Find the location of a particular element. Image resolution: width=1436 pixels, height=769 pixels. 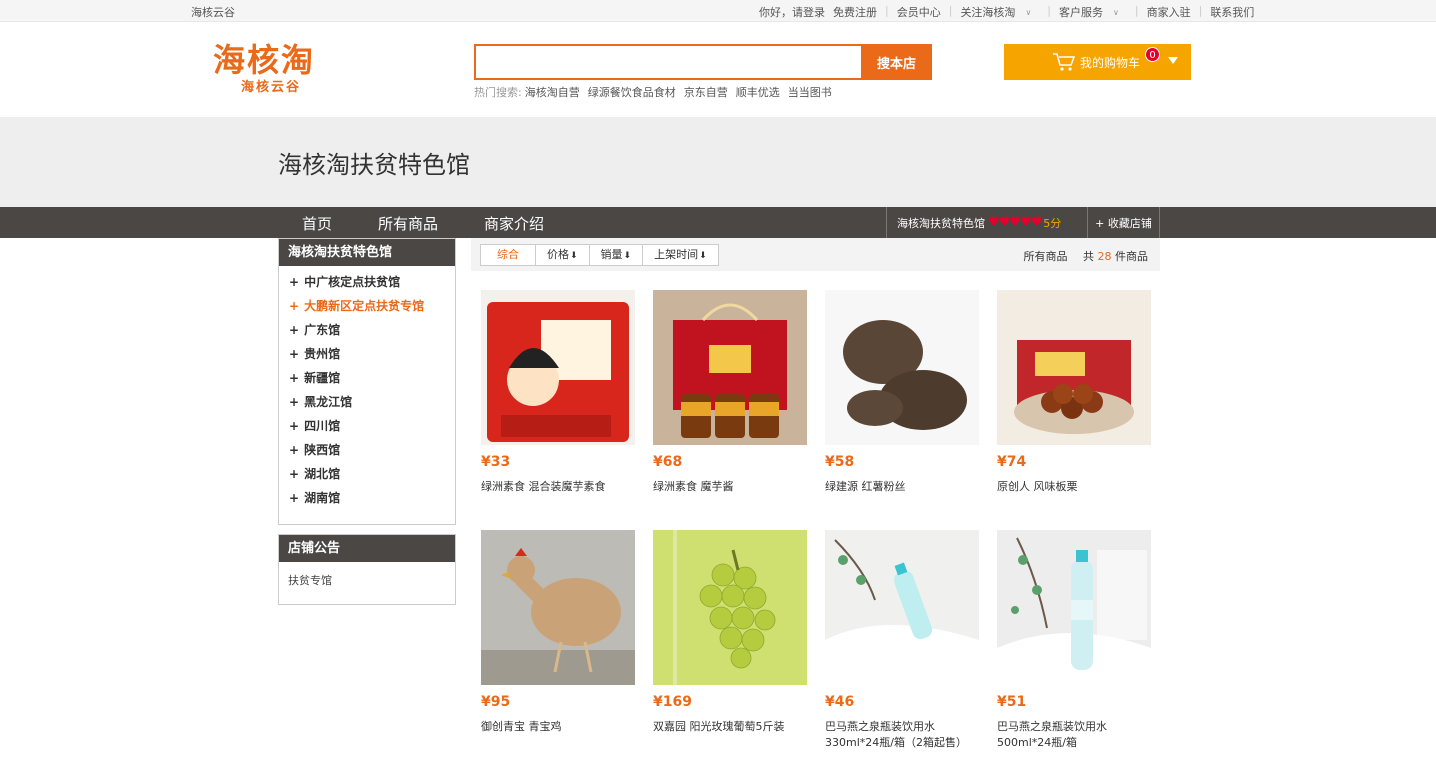

product-card: ¥95 御创青宝 青宝鸡 is located at coordinates (558, 632).